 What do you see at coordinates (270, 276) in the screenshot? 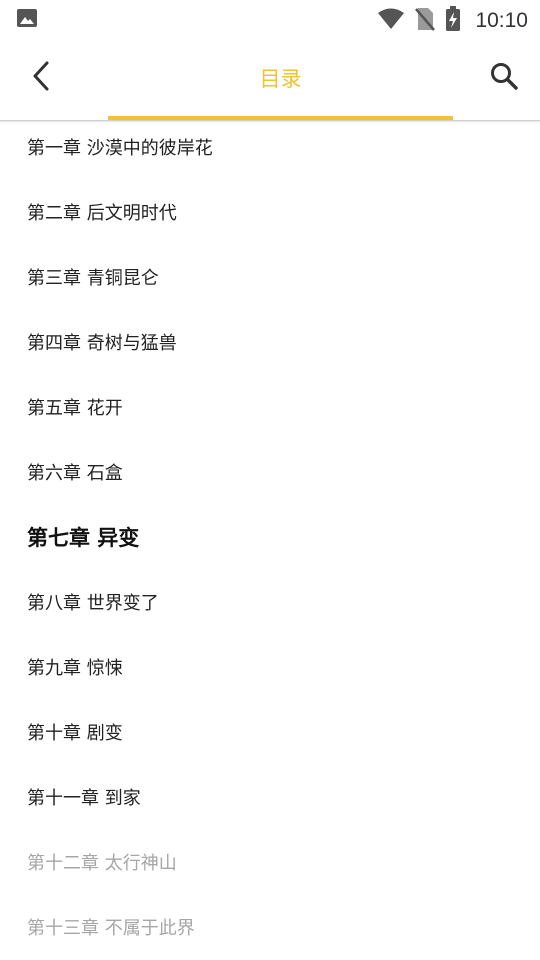
I see `chapter-item: 第三章 青铜昆仑` at bounding box center [270, 276].